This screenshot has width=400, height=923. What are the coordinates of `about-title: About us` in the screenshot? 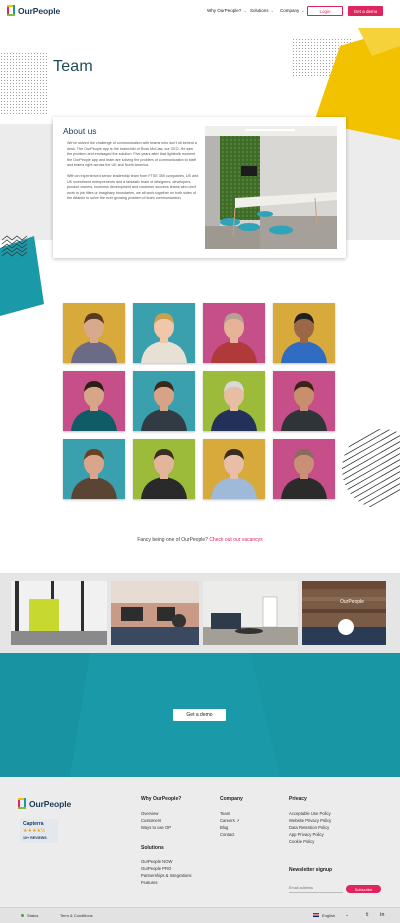 It's located at (80, 131).